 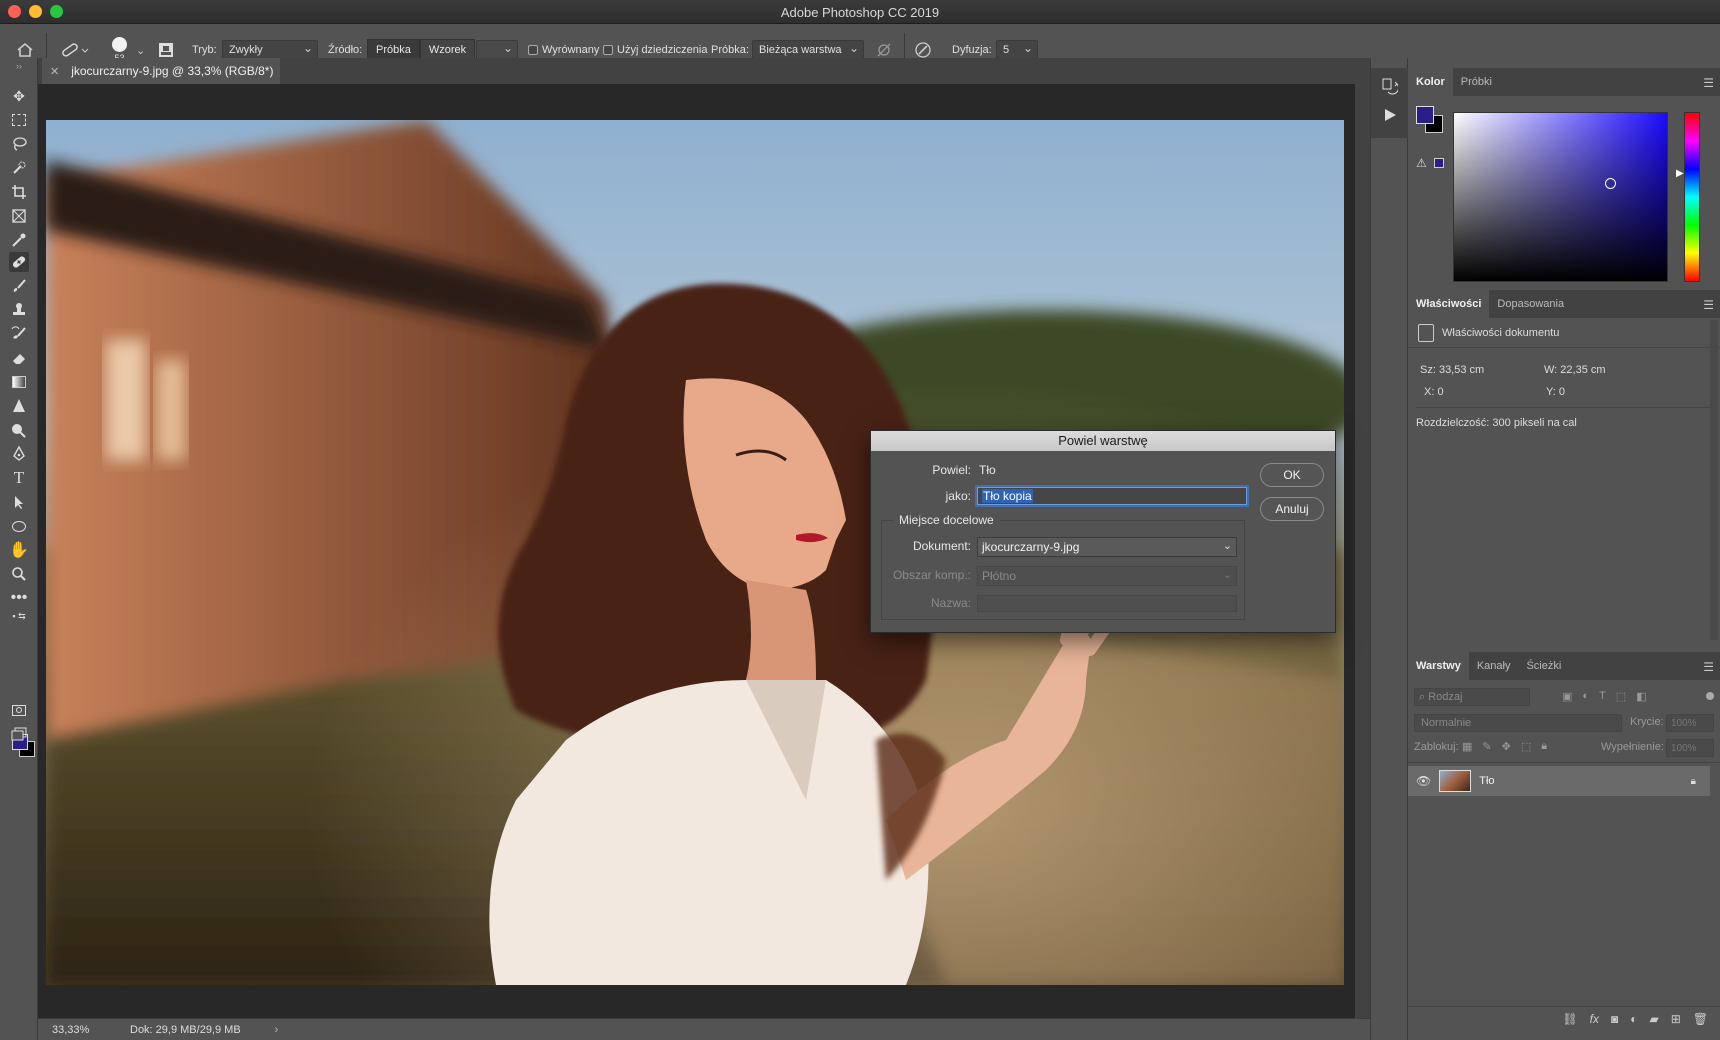 I want to click on collapse-toolbar-icon: ››, so click(x=19, y=66).